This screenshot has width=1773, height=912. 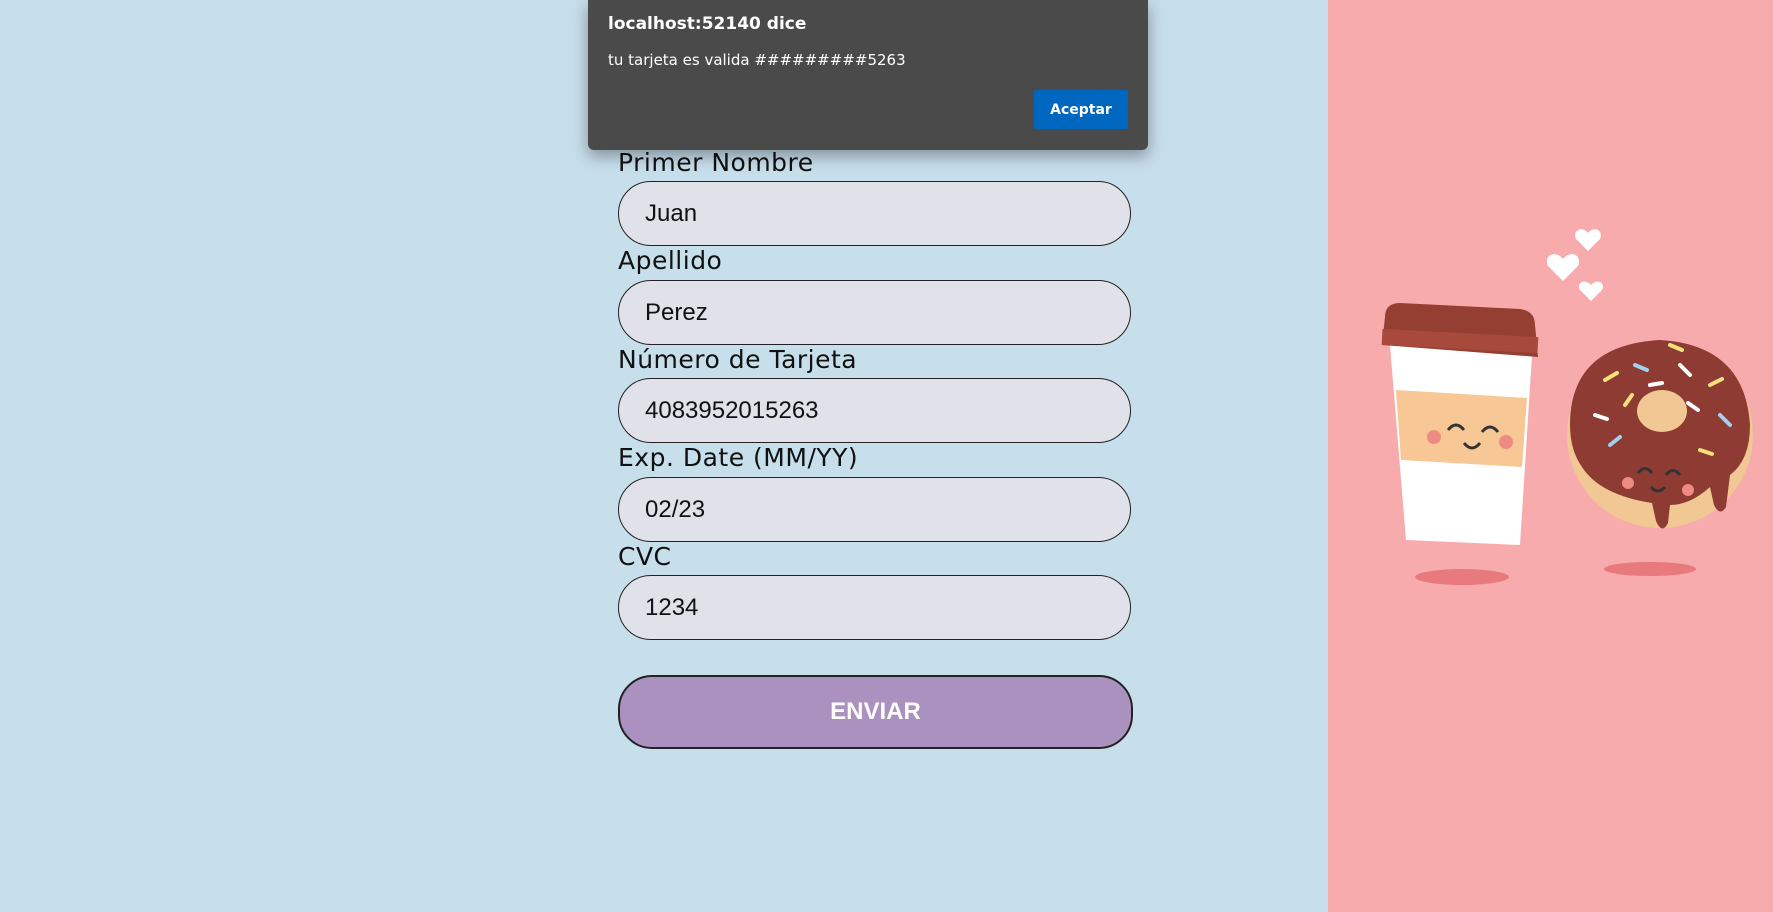 What do you see at coordinates (1574, 265) in the screenshot?
I see `hearts-icon` at bounding box center [1574, 265].